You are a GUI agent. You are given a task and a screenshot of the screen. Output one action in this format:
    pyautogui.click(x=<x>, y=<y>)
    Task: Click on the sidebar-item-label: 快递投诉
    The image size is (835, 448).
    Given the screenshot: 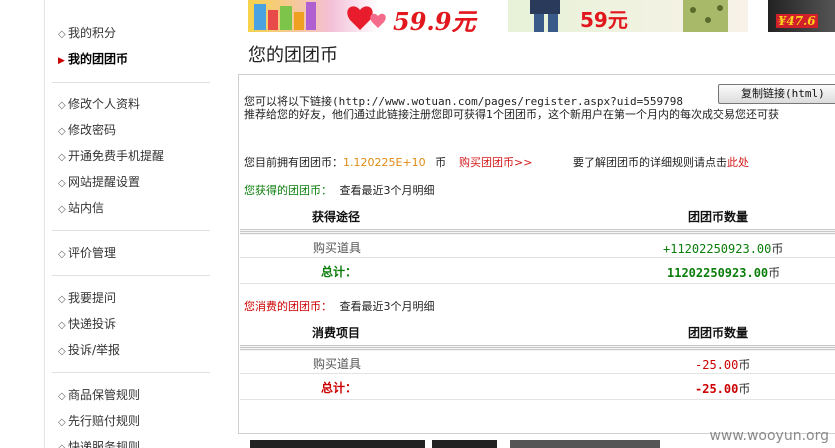 What is the action you would take?
    pyautogui.click(x=92, y=324)
    